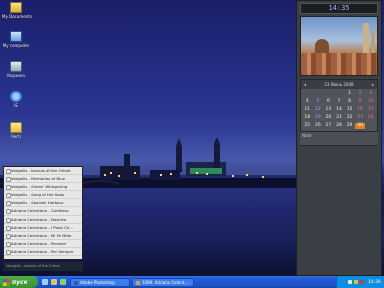 This screenshot has height=288, width=384. What do you see at coordinates (318, 126) in the screenshot?
I see `calendar-day: 26` at bounding box center [318, 126].